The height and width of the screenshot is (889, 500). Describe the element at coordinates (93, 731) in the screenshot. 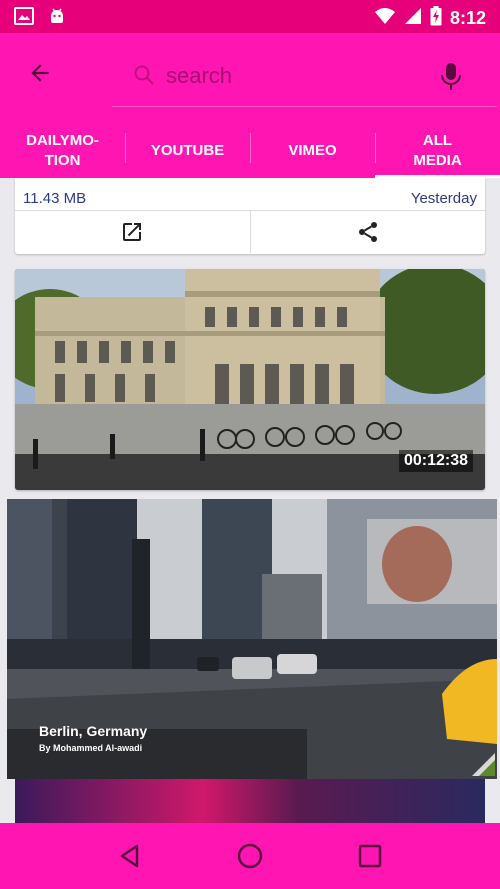

I see `video-title: Berlin, Germany` at that location.